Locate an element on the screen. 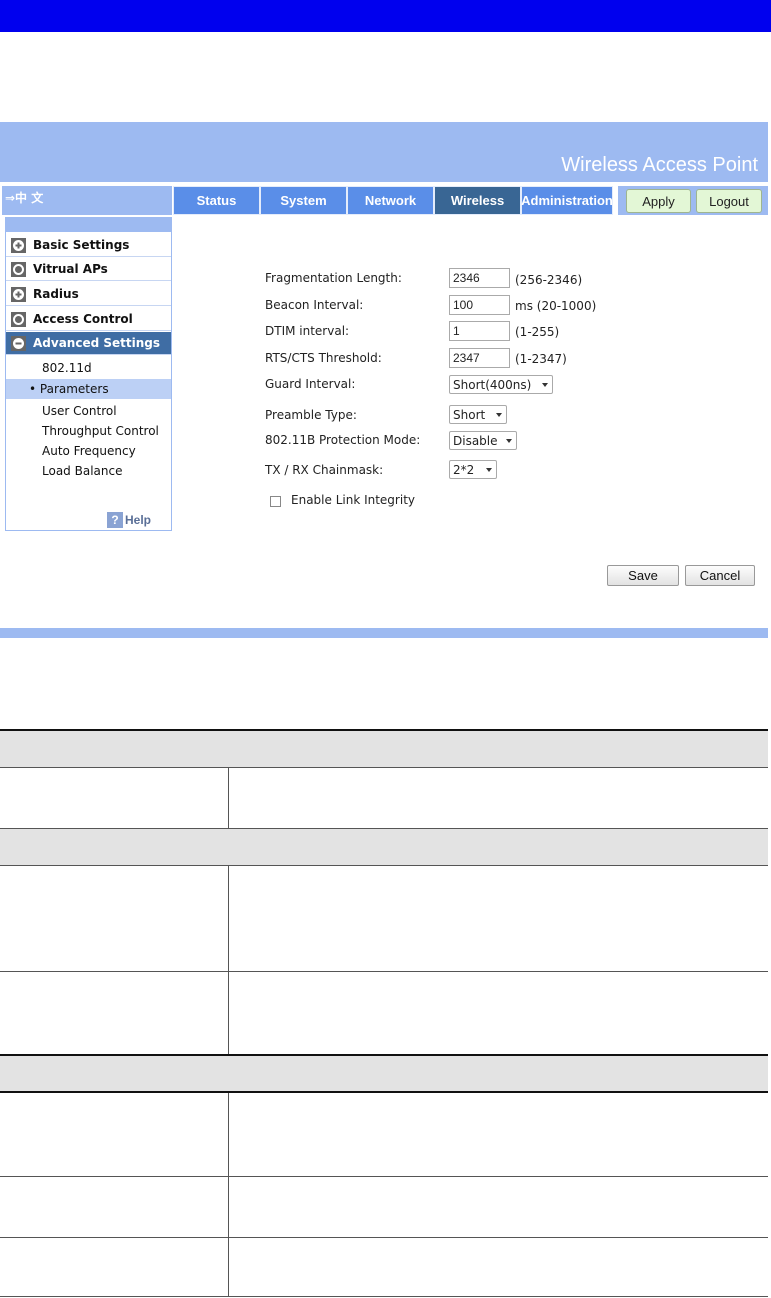 The height and width of the screenshot is (1298, 771). guard-value: Short(400ns) is located at coordinates (492, 384).